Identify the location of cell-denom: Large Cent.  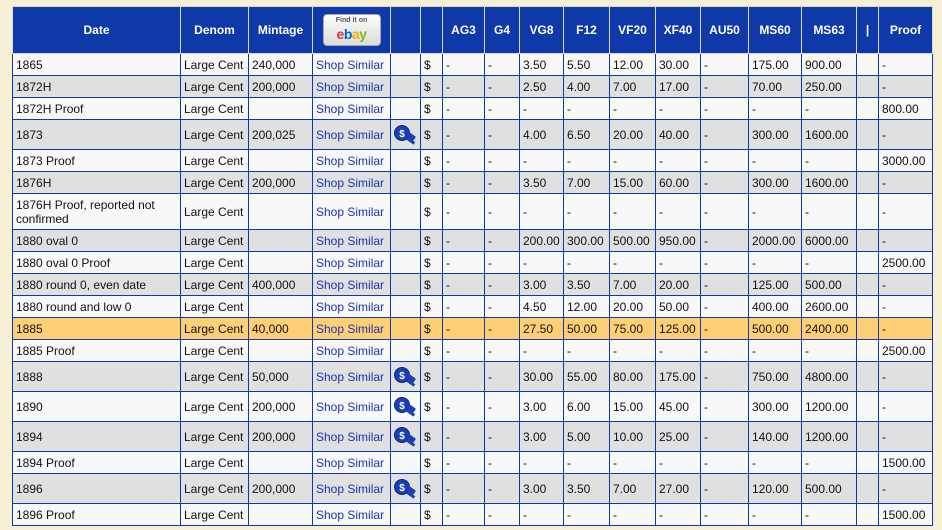
(214, 514).